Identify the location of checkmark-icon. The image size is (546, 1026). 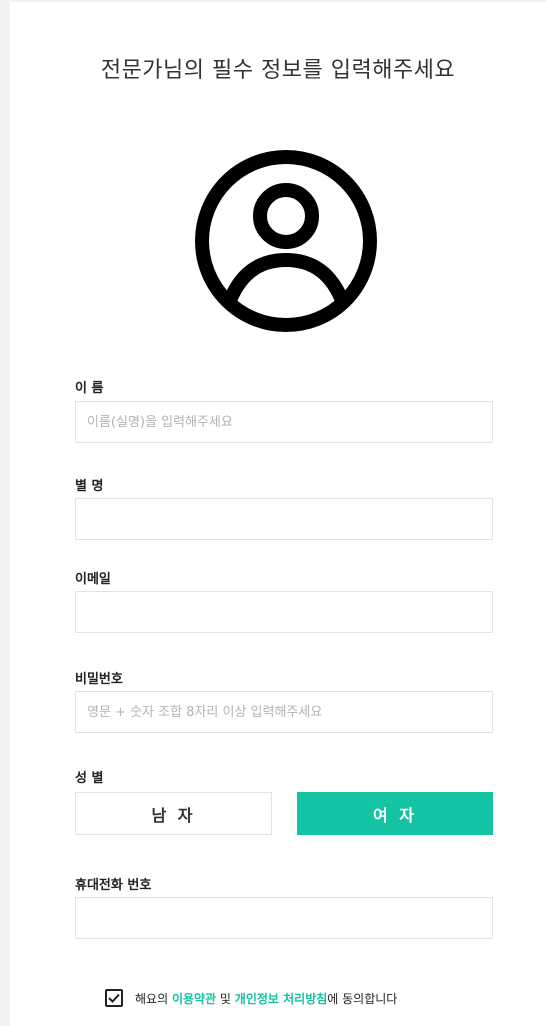
(114, 998).